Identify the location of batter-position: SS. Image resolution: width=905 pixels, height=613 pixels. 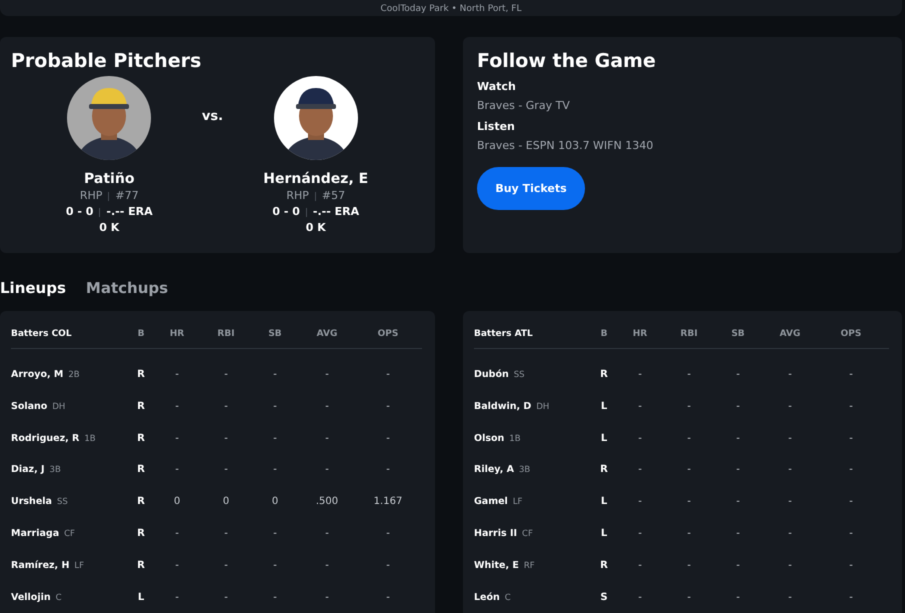
(519, 375).